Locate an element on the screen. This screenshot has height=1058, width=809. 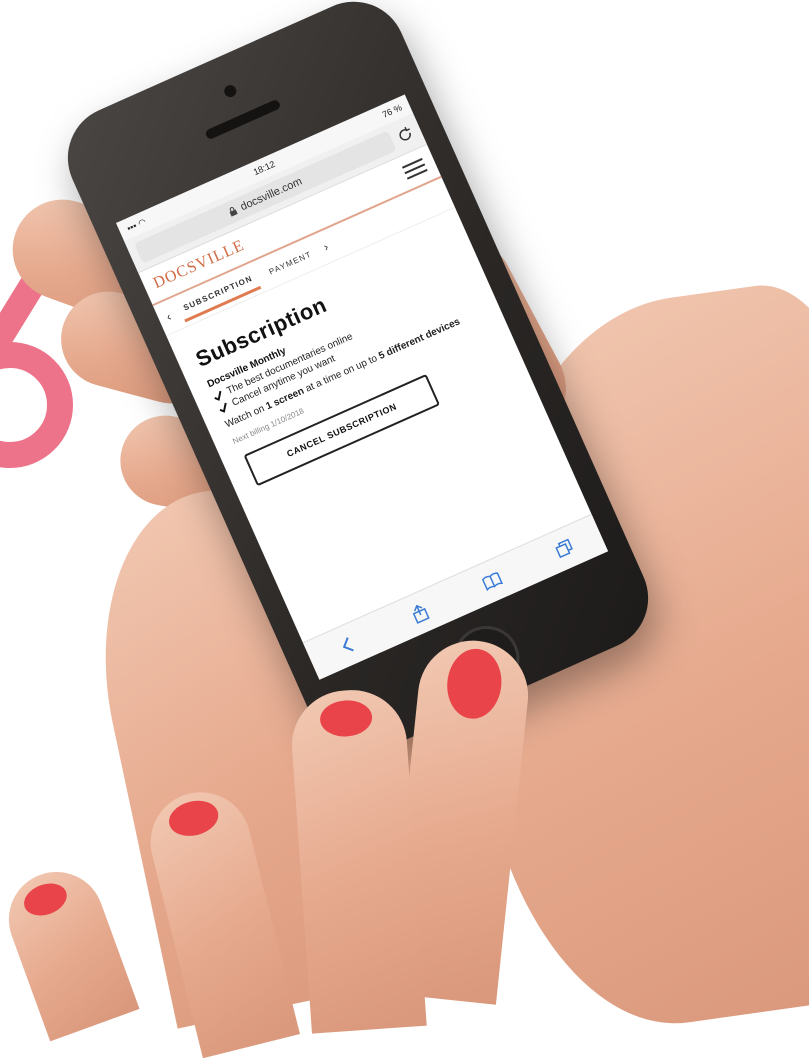
bookmarks-icon is located at coordinates (491, 581).